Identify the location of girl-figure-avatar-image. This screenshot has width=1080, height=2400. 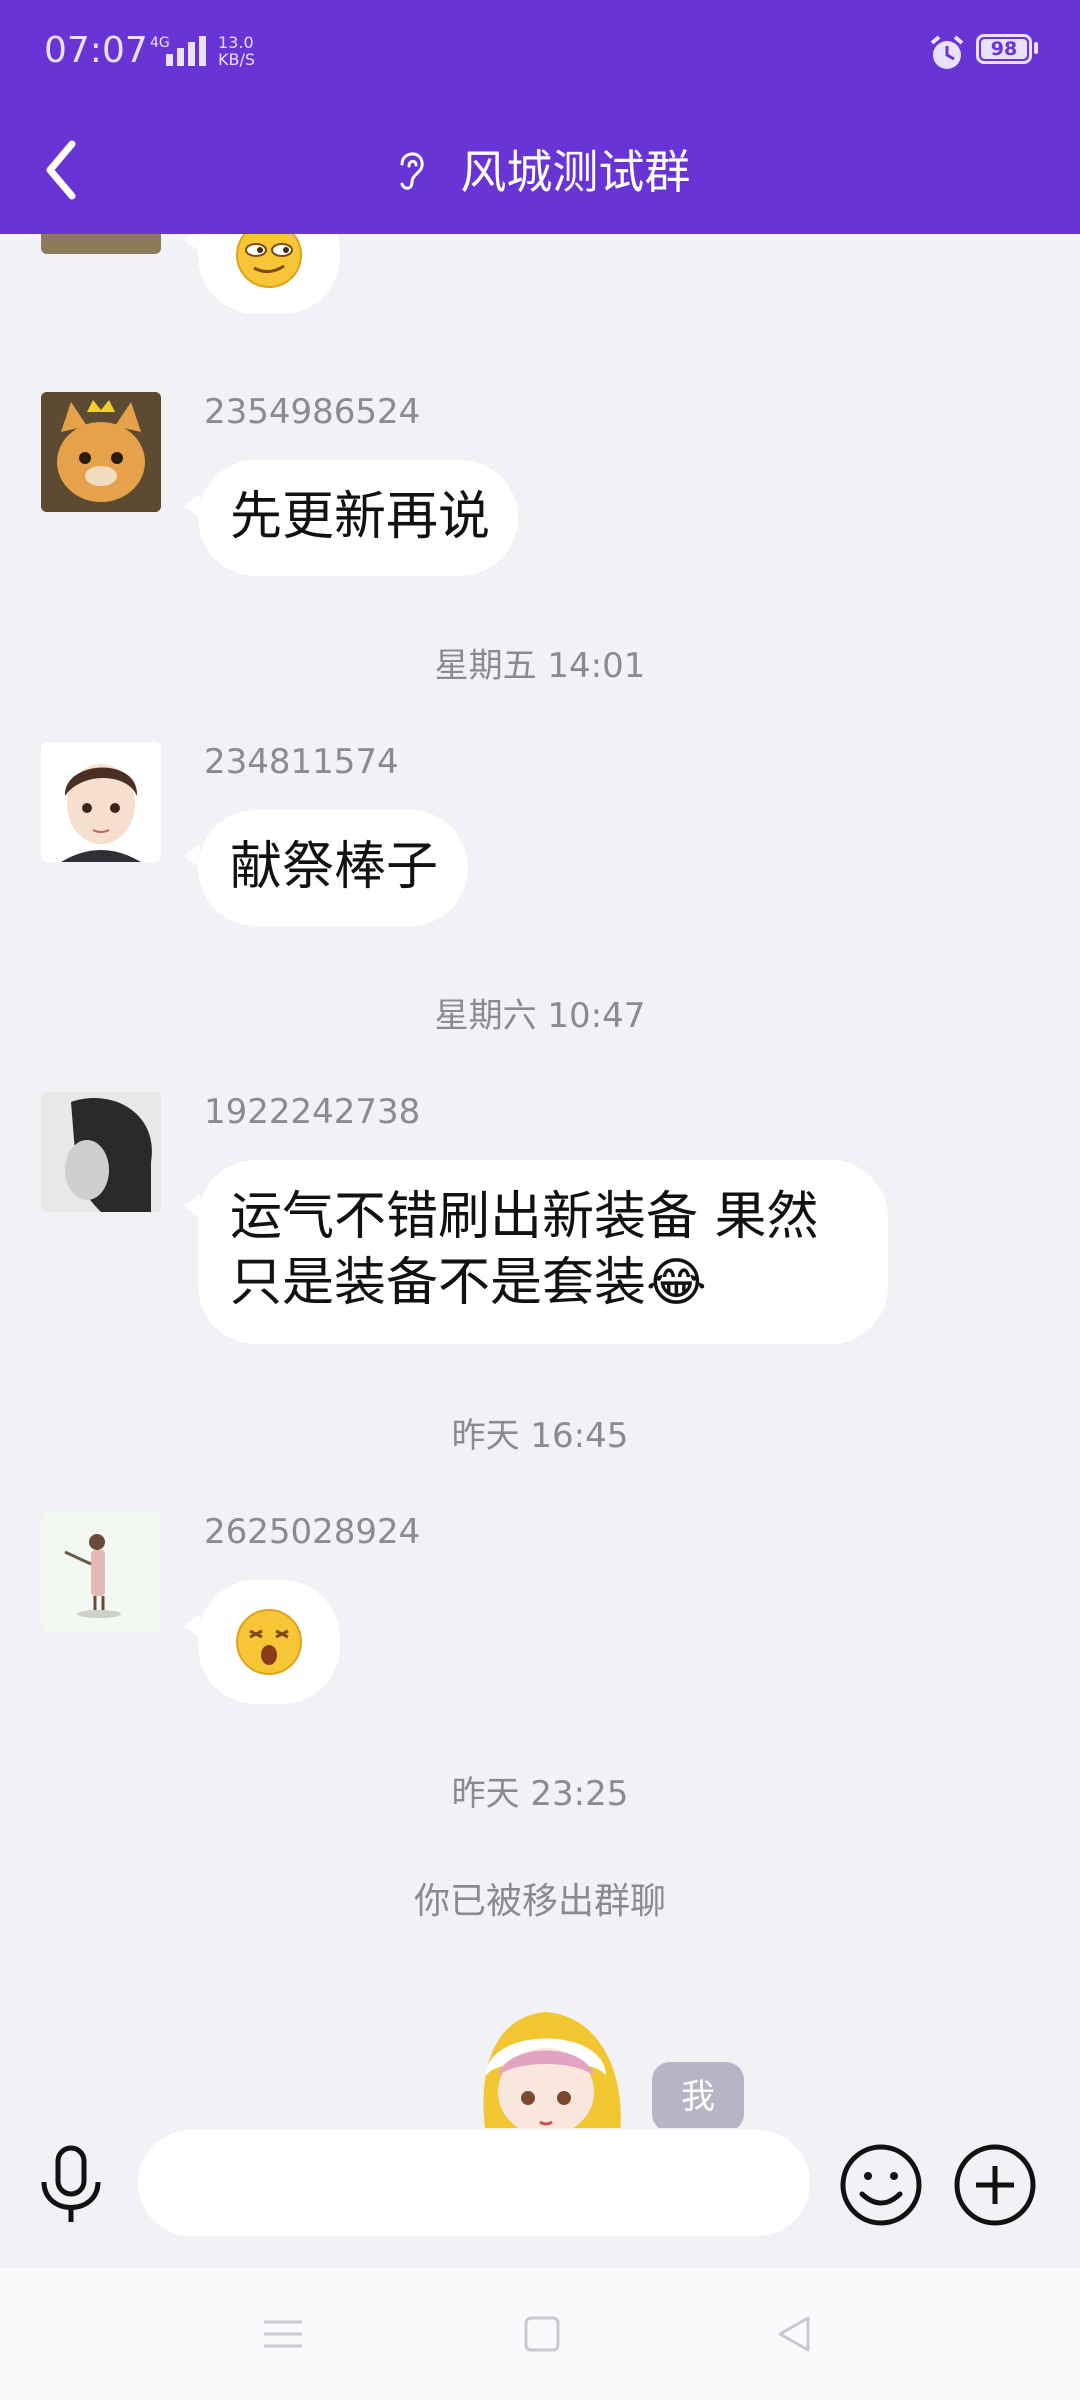
(101, 1572).